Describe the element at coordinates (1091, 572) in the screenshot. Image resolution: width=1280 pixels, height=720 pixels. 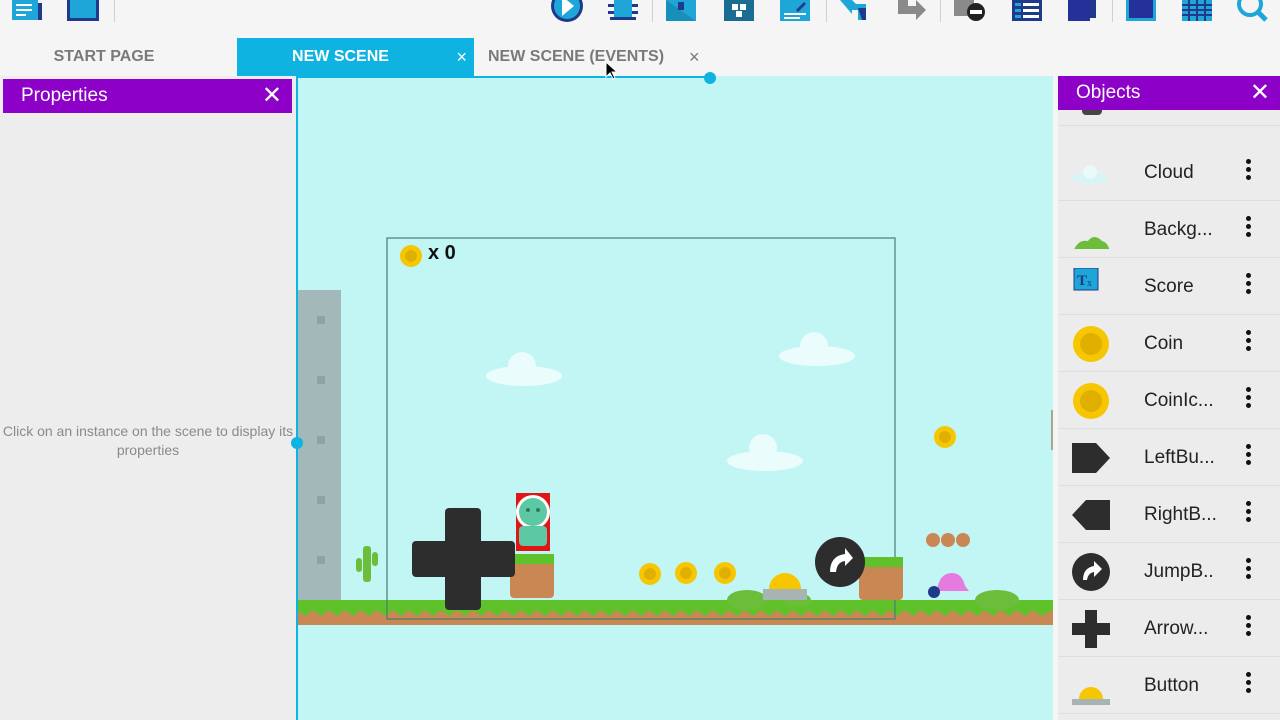
I see `jump-button-icon` at that location.